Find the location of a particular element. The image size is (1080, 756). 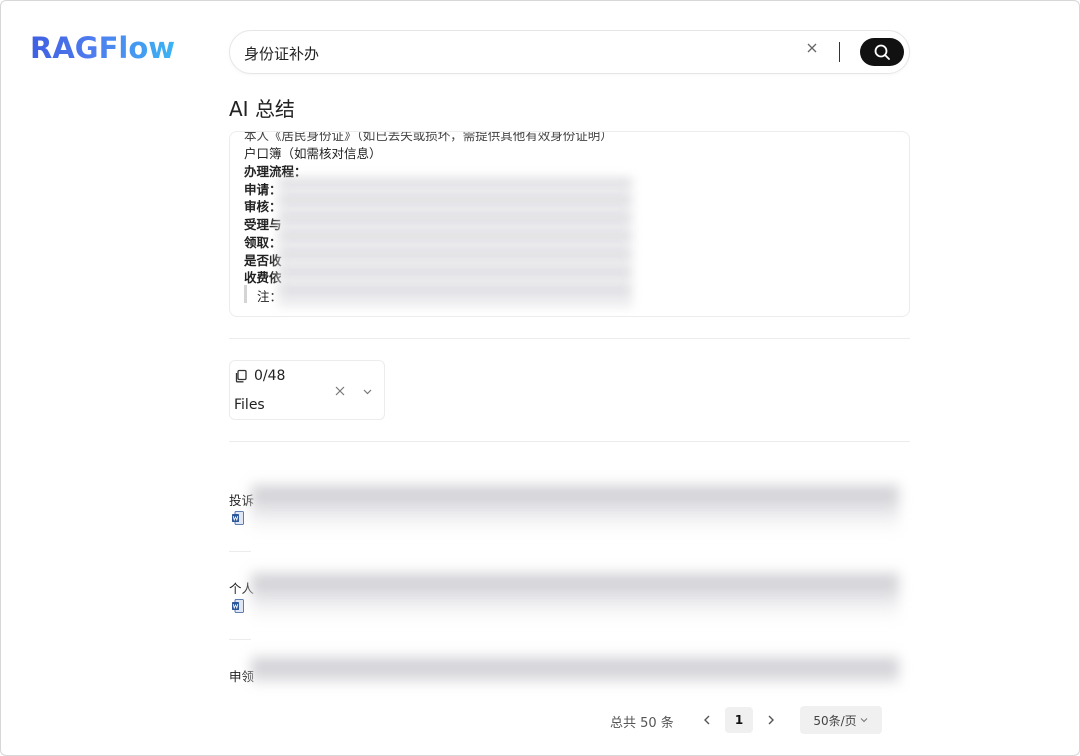

pagination-page: 1 is located at coordinates (739, 720).